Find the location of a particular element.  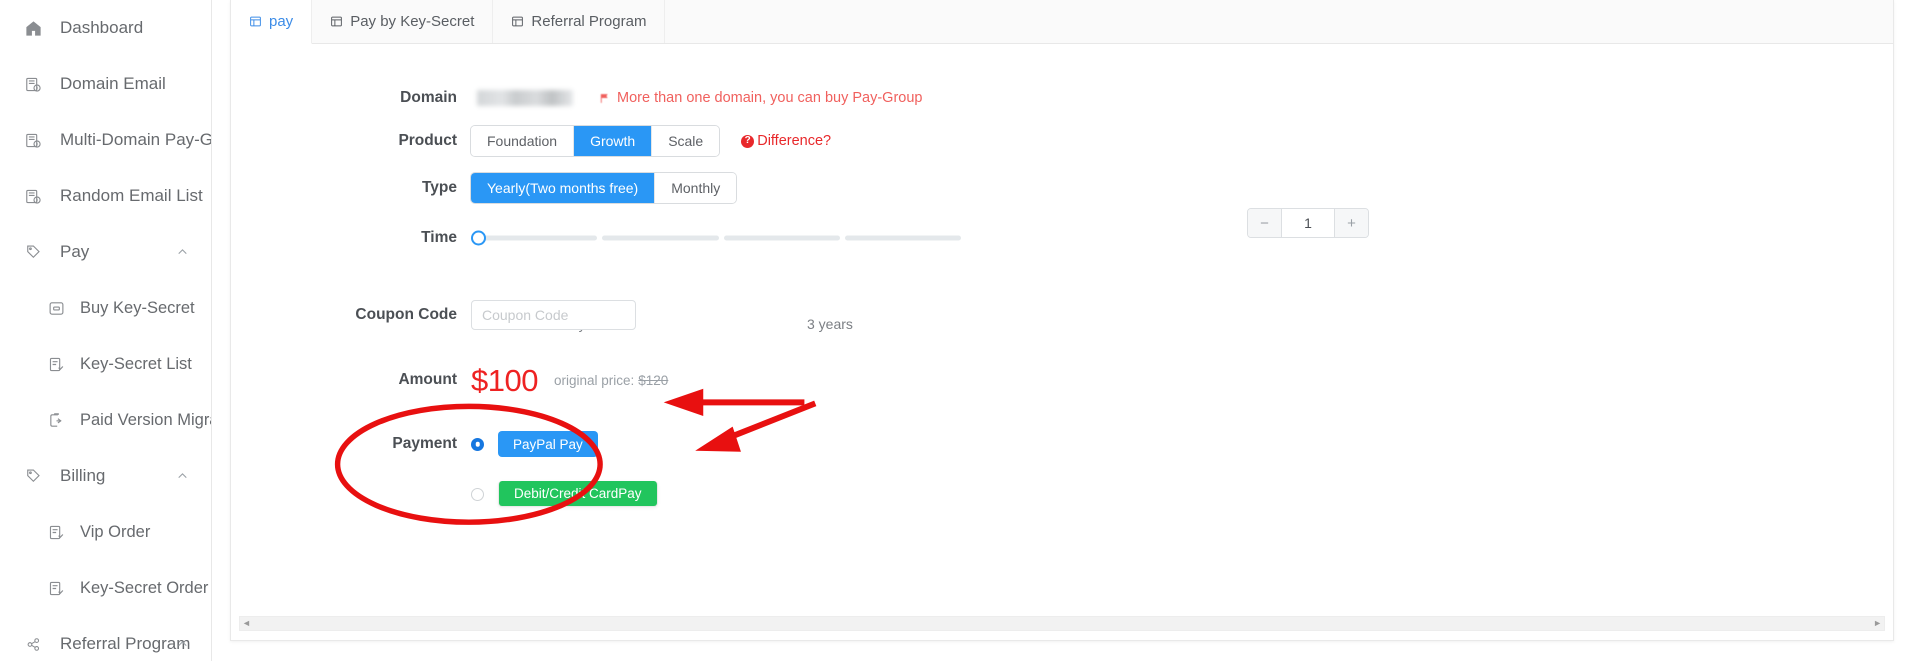

time-slider-handle is located at coordinates (478, 238).